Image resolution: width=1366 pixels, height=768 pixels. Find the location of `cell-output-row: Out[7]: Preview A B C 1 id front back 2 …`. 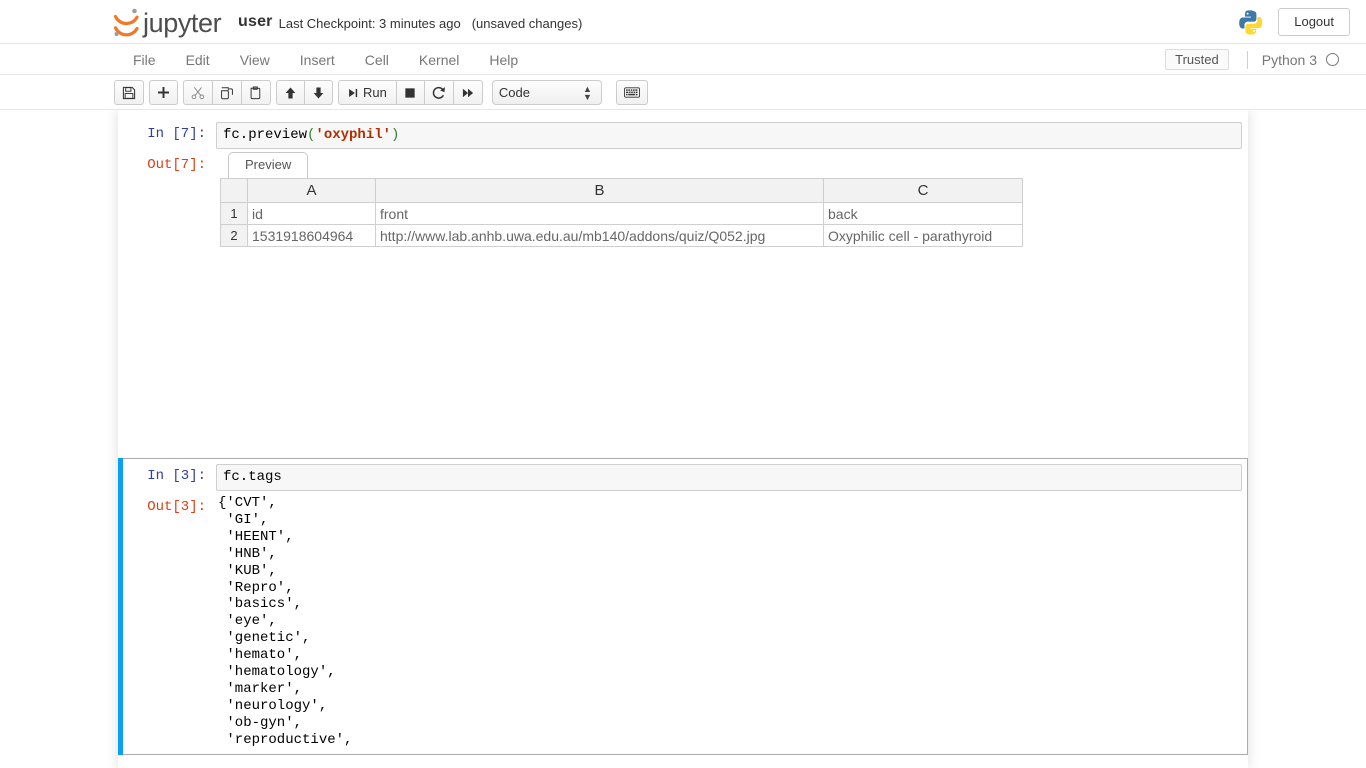

cell-output-row: Out[7]: Preview A B C 1 id front back 2 … is located at coordinates (683, 198).